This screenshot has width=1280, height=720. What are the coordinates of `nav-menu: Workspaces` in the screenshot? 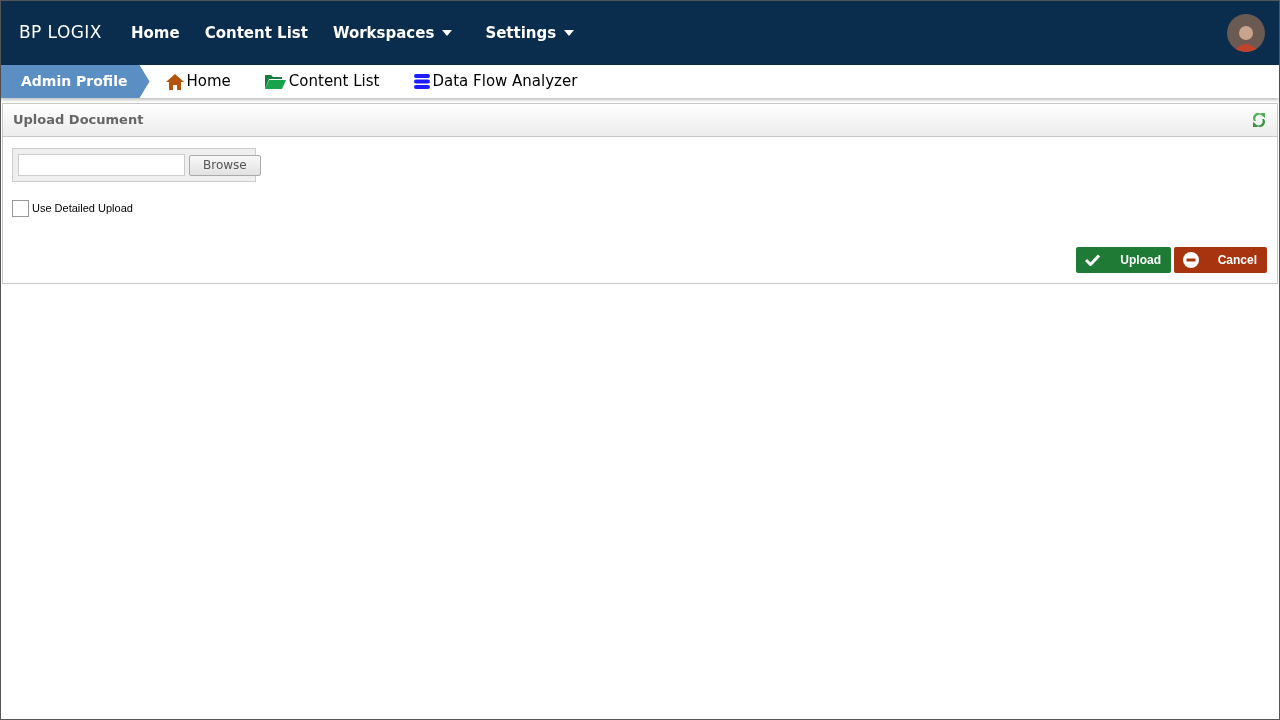 It's located at (392, 33).